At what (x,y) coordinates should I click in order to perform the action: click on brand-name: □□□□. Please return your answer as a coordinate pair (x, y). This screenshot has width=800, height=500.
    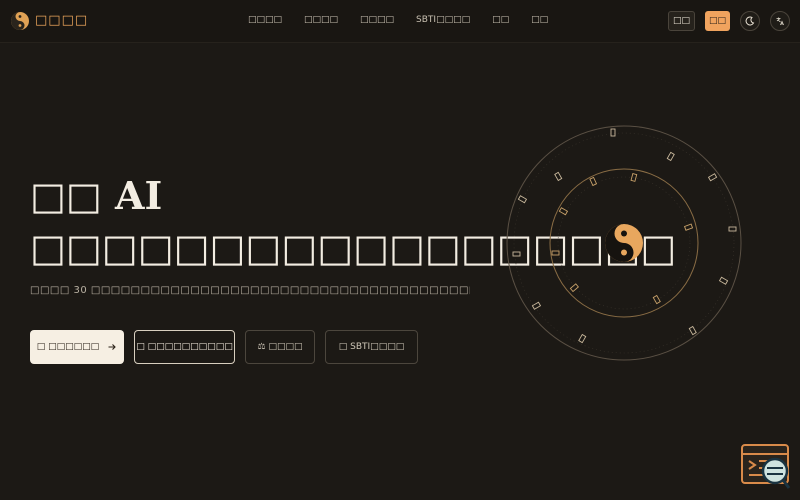
    Looking at the image, I should click on (61, 20).